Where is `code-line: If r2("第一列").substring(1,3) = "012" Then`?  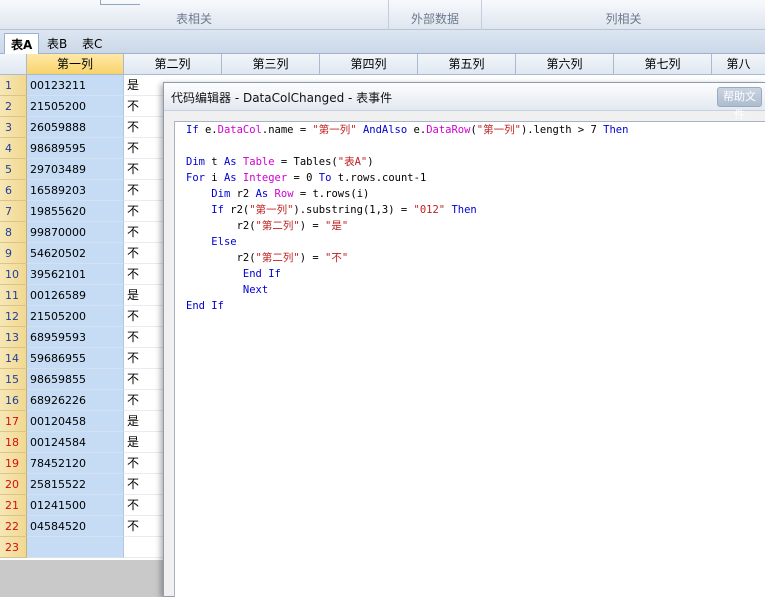 code-line: If r2("第一列").substring(1,3) = "012" Then is located at coordinates (344, 210).